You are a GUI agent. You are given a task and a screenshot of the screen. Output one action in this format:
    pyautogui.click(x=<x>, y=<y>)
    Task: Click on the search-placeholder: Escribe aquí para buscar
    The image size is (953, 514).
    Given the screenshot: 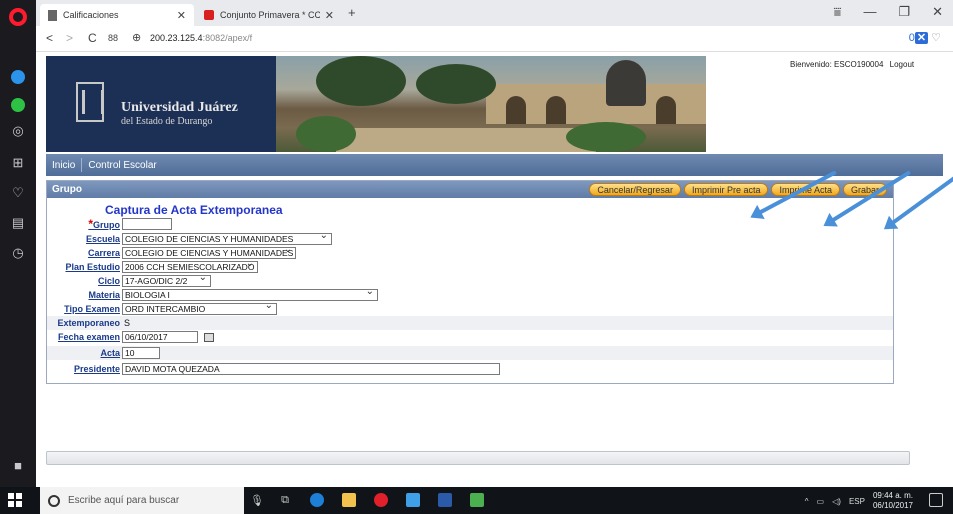 What is the action you would take?
    pyautogui.click(x=124, y=500)
    